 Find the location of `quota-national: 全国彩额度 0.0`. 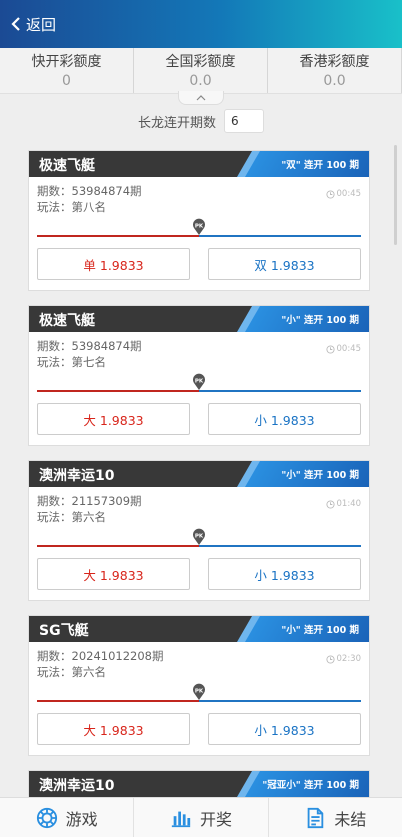

quota-national: 全国彩额度 0.0 is located at coordinates (201, 70).